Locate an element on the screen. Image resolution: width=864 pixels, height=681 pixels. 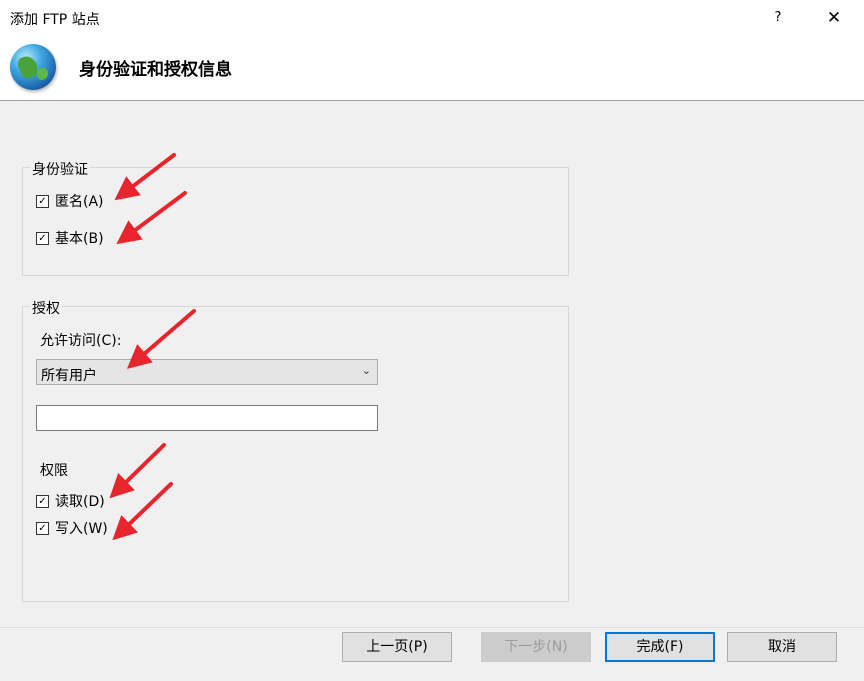
anonymous-checkbox: ✓ is located at coordinates (42, 201).